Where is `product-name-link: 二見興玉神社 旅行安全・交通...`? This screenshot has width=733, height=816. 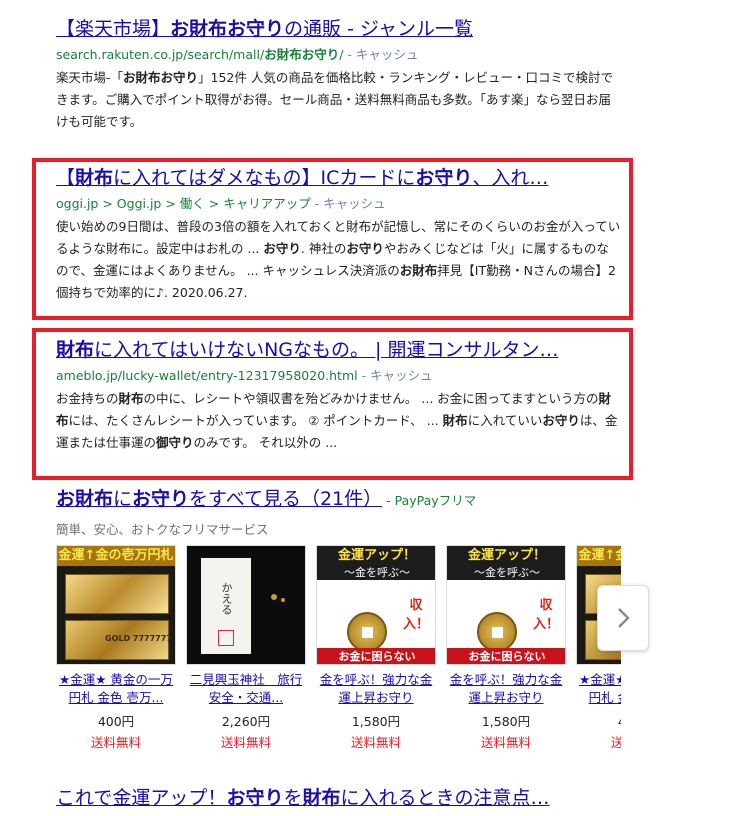
product-name-link: 二見興玉神社 旅行安全・交通... is located at coordinates (246, 689).